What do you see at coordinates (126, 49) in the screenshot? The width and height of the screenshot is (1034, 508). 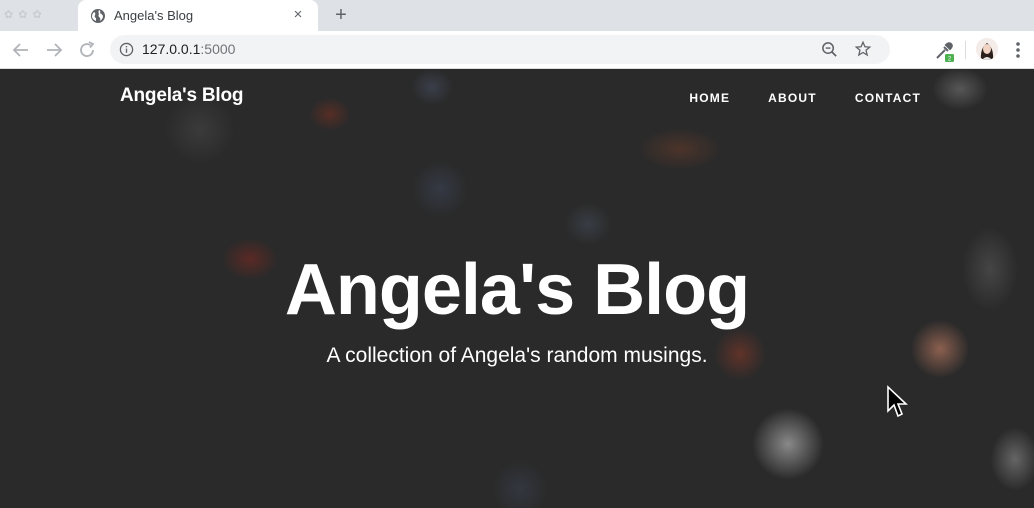 I see `info-icon` at bounding box center [126, 49].